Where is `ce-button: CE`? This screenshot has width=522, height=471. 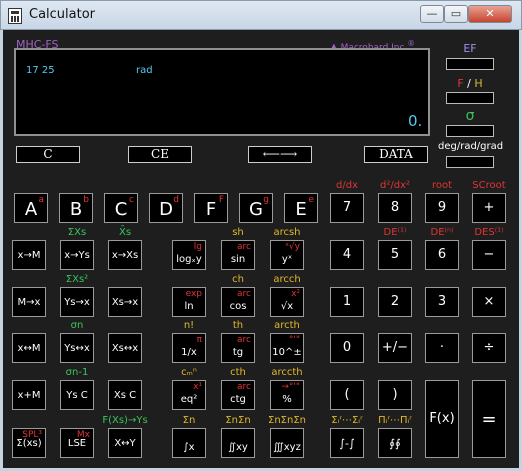 ce-button: CE is located at coordinates (160, 154).